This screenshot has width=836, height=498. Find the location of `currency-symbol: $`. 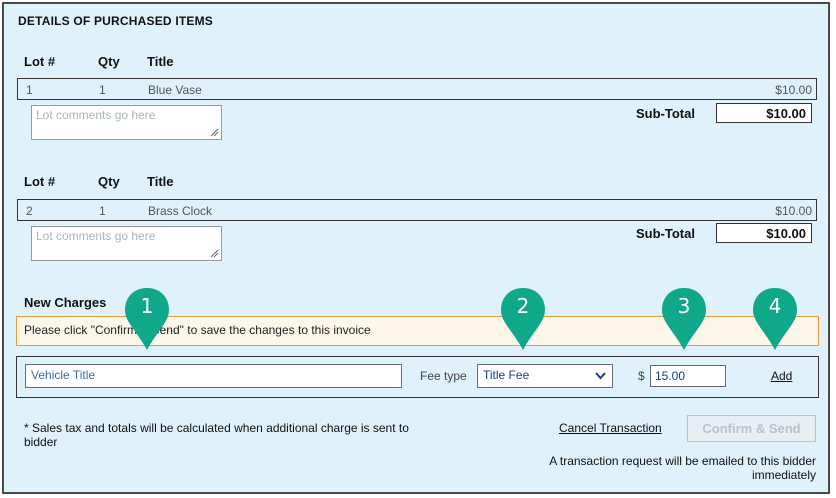

currency-symbol: $ is located at coordinates (641, 376).